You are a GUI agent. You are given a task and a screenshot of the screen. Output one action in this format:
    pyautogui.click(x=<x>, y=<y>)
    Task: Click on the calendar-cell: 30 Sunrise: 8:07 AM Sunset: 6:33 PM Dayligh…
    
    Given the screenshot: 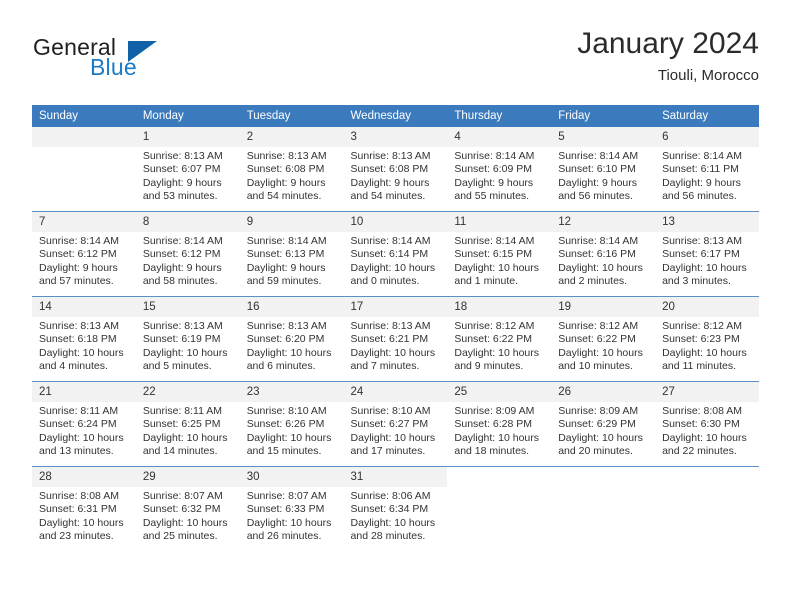 What is the action you would take?
    pyautogui.click(x=291, y=508)
    